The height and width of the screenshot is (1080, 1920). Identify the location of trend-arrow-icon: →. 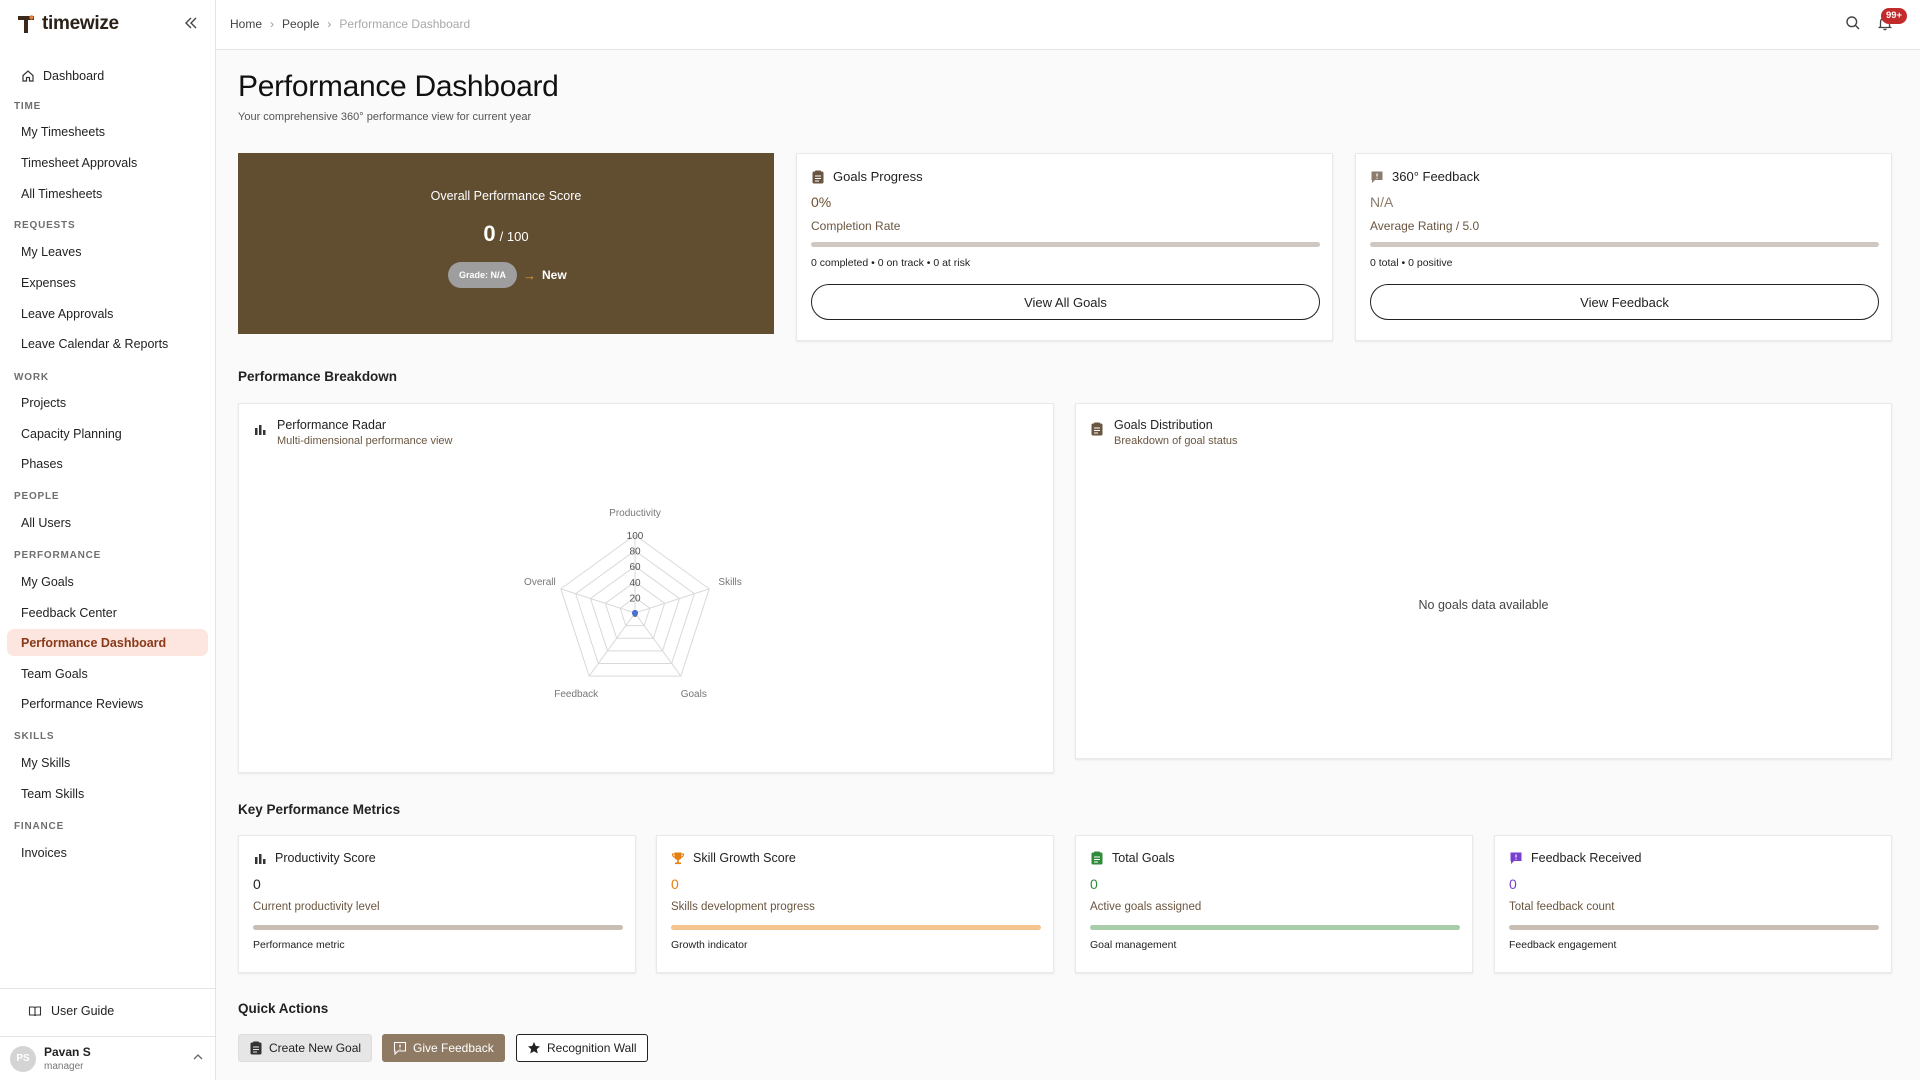
(530, 275).